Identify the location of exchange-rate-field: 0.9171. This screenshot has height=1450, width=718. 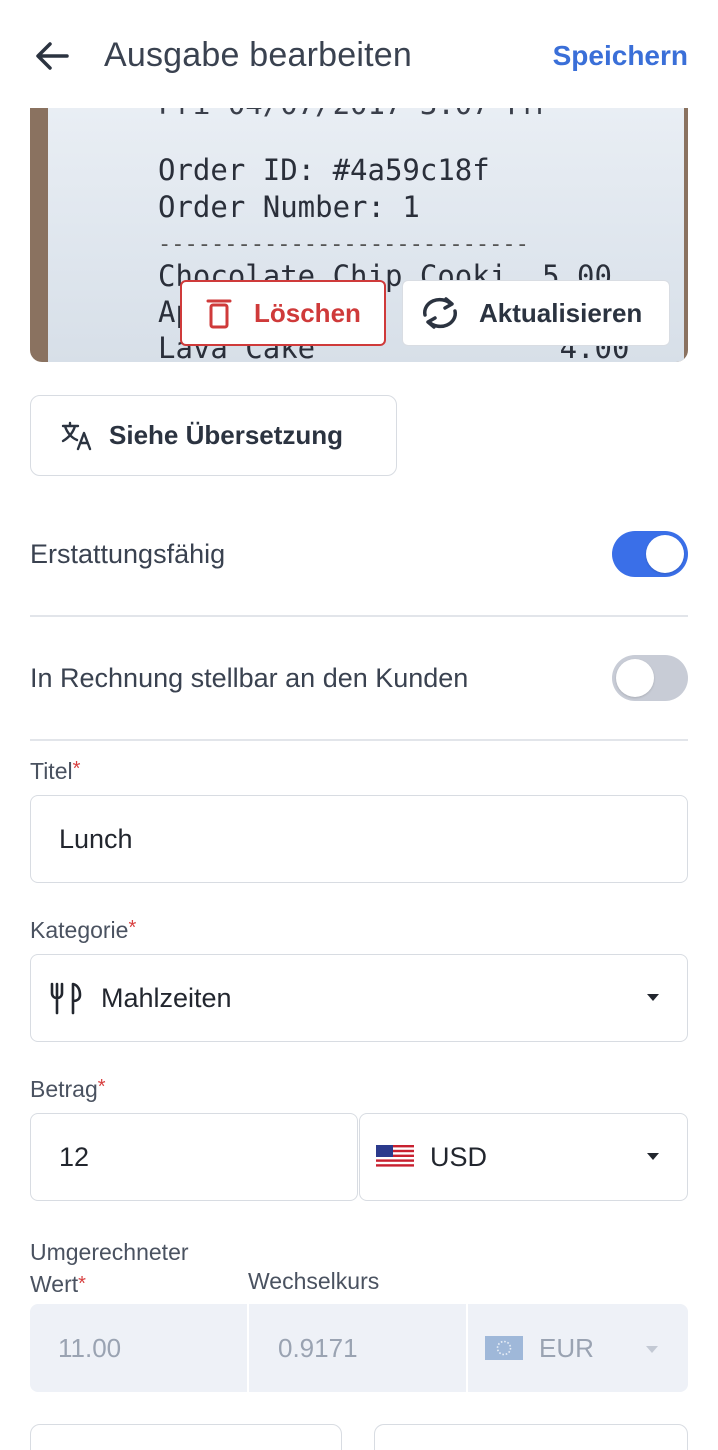
(318, 1348).